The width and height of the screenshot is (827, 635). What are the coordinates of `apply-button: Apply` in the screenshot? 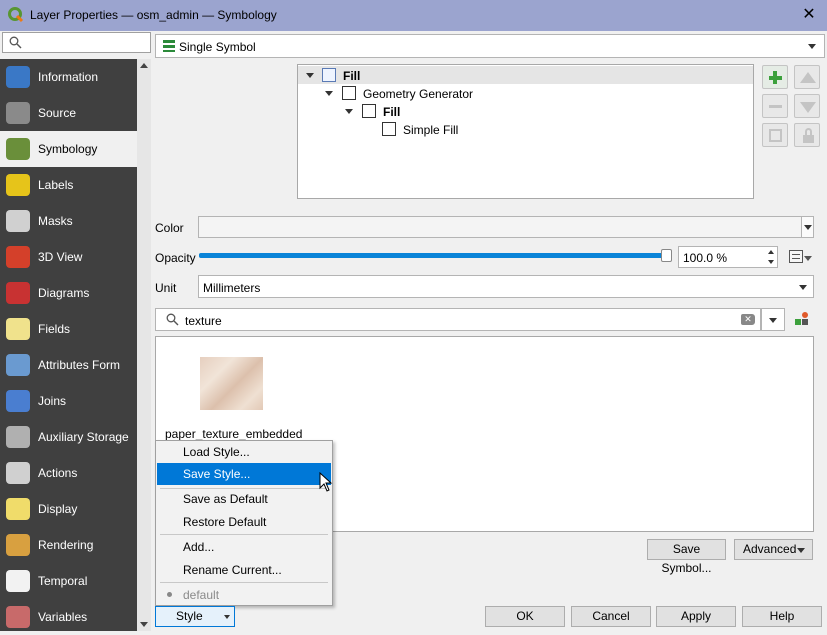 It's located at (696, 616).